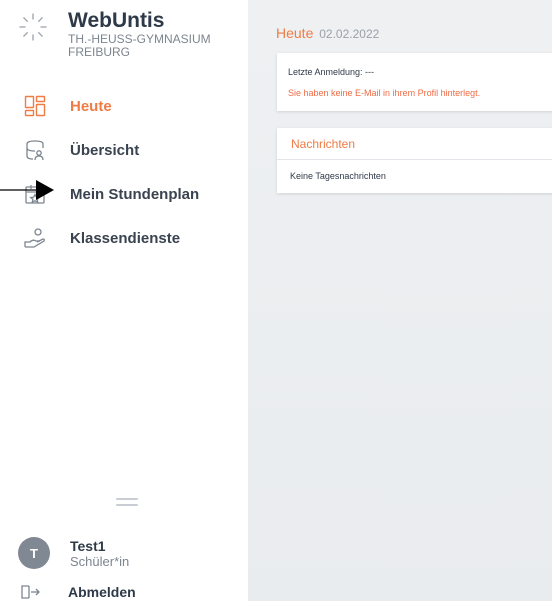 This screenshot has height=601, width=552. I want to click on news-card: Nachrichten Keine Tagesnachrichten, so click(414, 160).